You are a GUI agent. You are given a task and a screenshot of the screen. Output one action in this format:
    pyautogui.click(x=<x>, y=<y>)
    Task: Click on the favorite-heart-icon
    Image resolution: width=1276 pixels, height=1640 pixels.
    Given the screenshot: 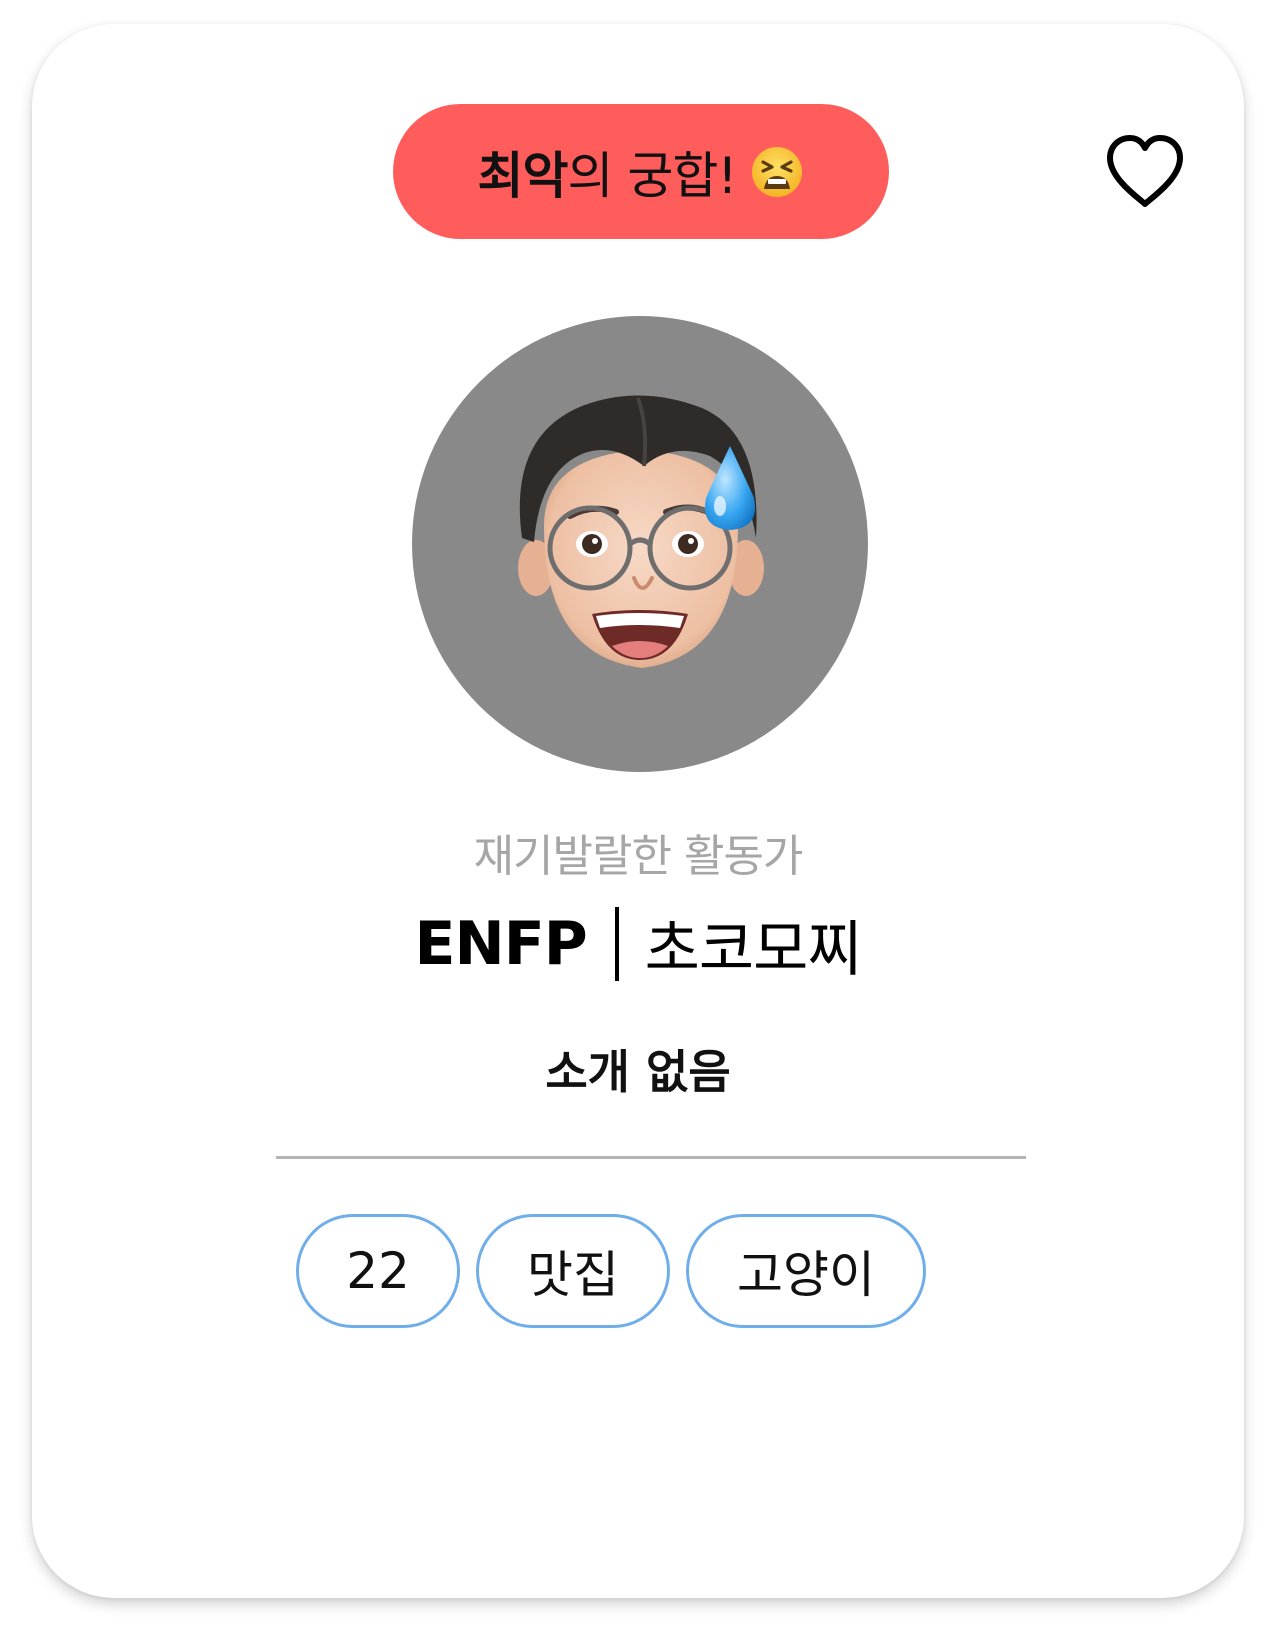 What is the action you would take?
    pyautogui.click(x=1145, y=172)
    